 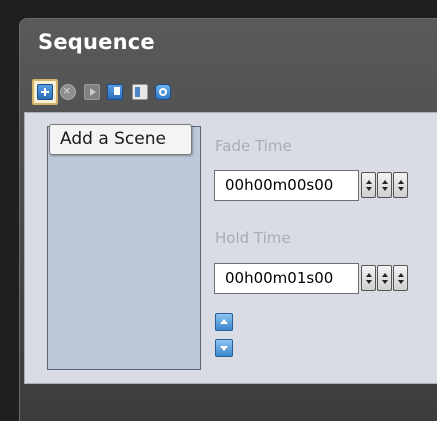 What do you see at coordinates (400, 185) in the screenshot?
I see `fade-seconds-spinner` at bounding box center [400, 185].